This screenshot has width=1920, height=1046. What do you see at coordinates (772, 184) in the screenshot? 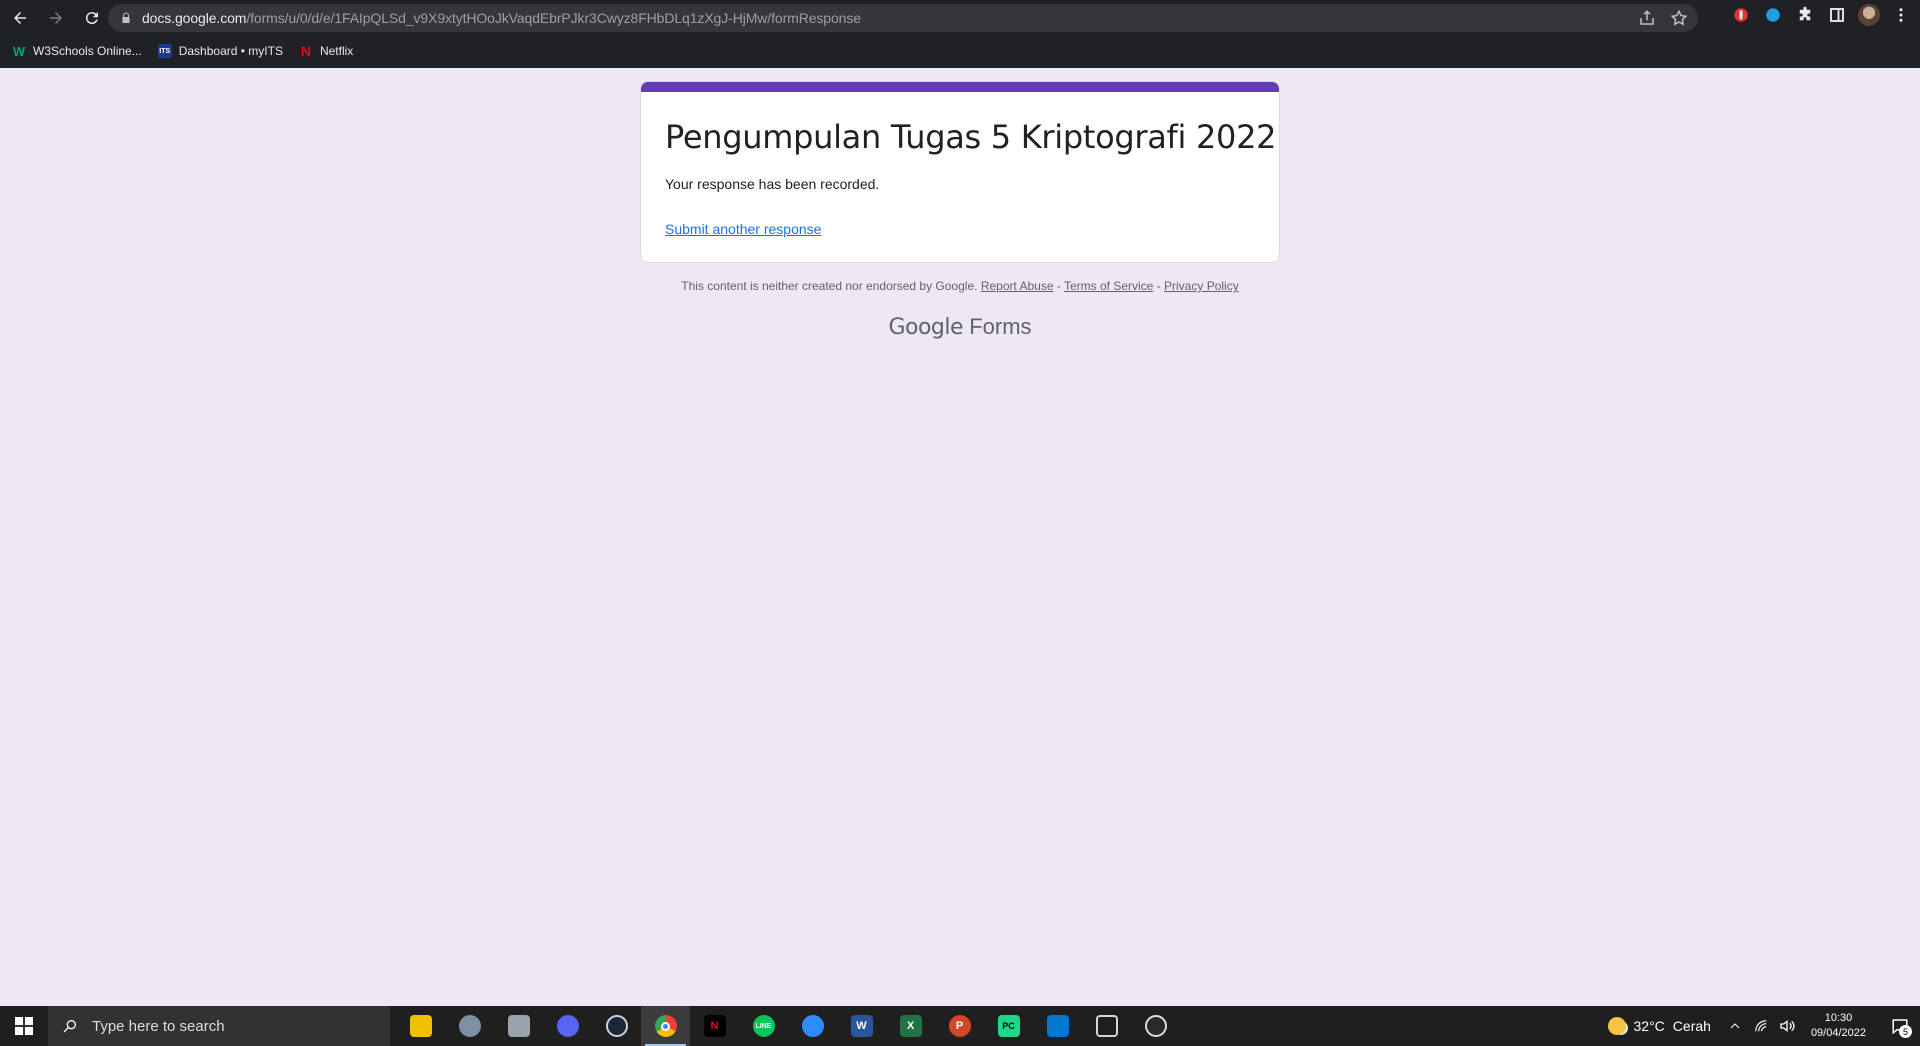
I see `confirmation-message: Your response has been recorded.` at bounding box center [772, 184].